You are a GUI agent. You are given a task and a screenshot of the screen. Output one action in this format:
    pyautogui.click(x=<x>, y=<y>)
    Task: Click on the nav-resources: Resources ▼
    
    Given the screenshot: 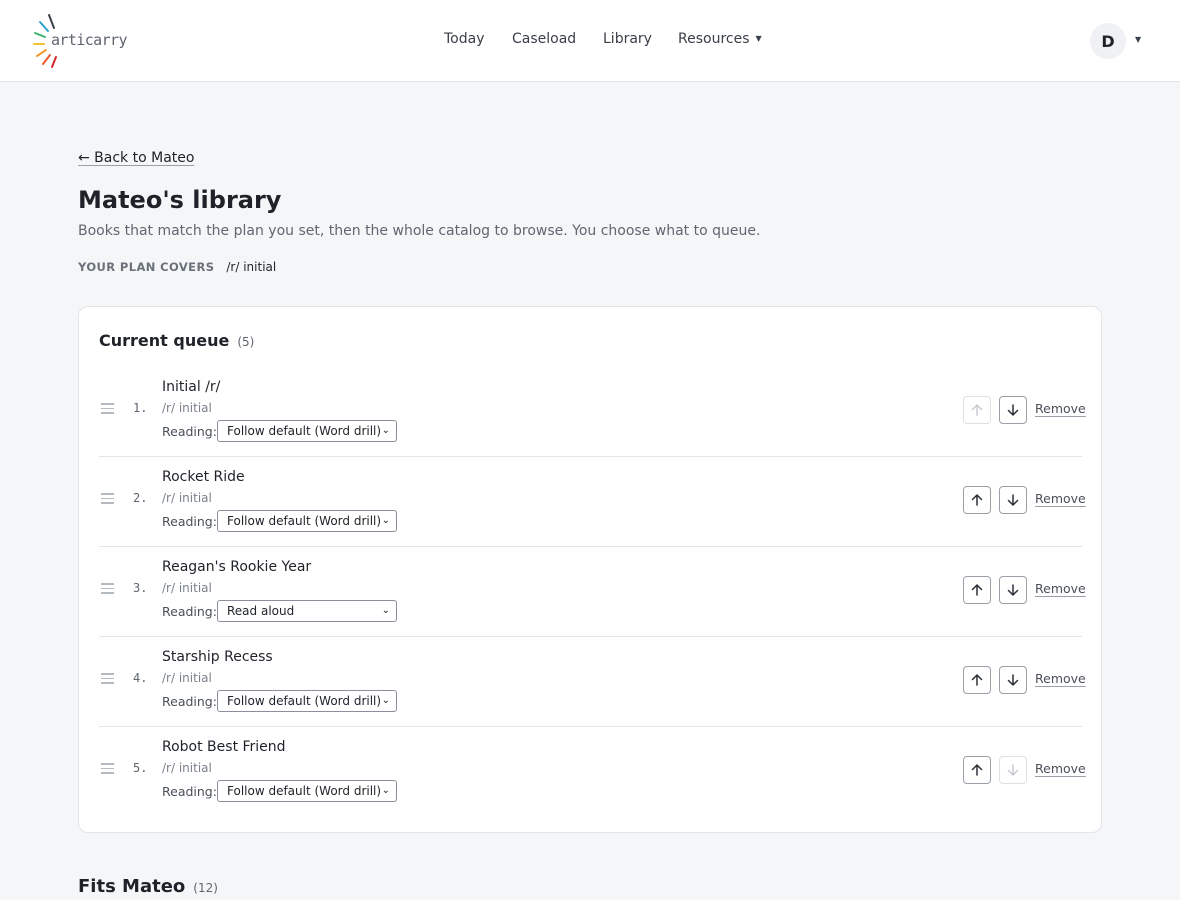 What is the action you would take?
    pyautogui.click(x=720, y=39)
    